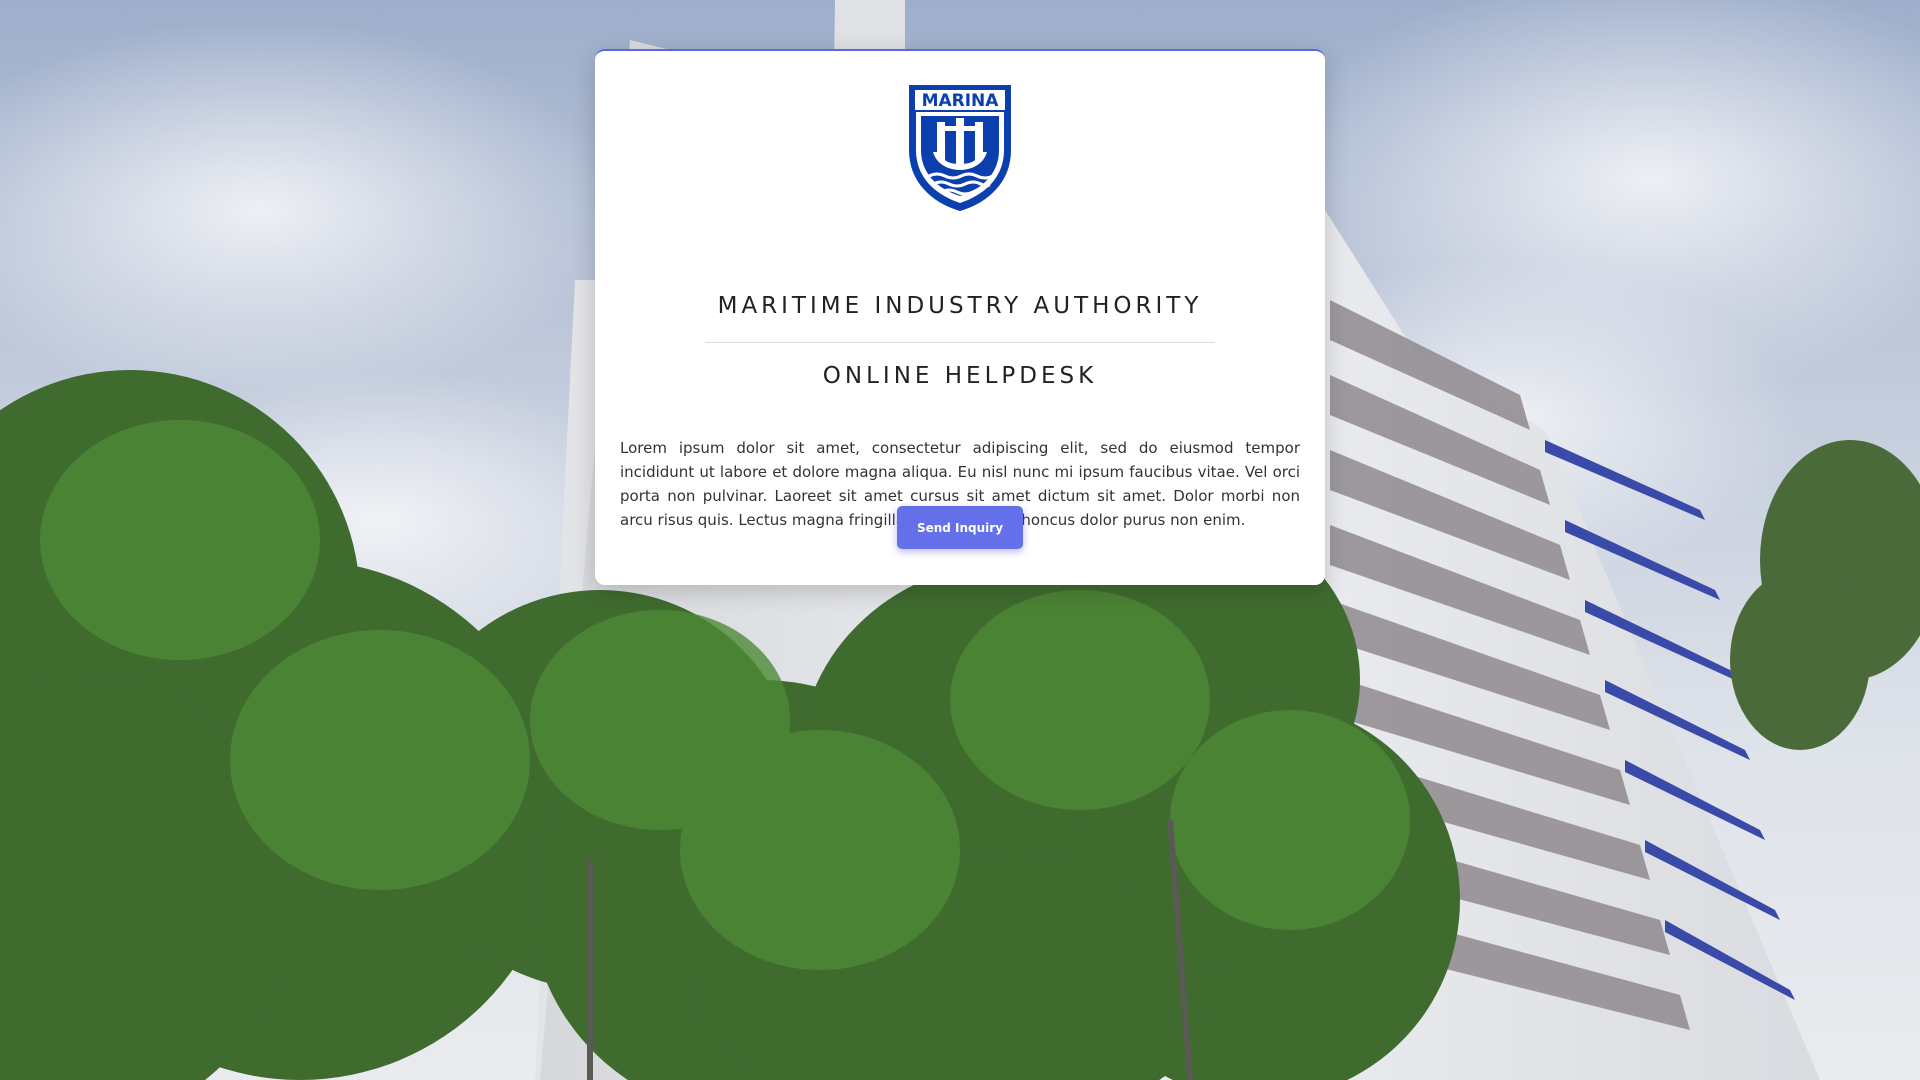 Image resolution: width=1920 pixels, height=1080 pixels. Describe the element at coordinates (960, 376) in the screenshot. I see `page-subtitle: ONLINE HELPDESK` at that location.